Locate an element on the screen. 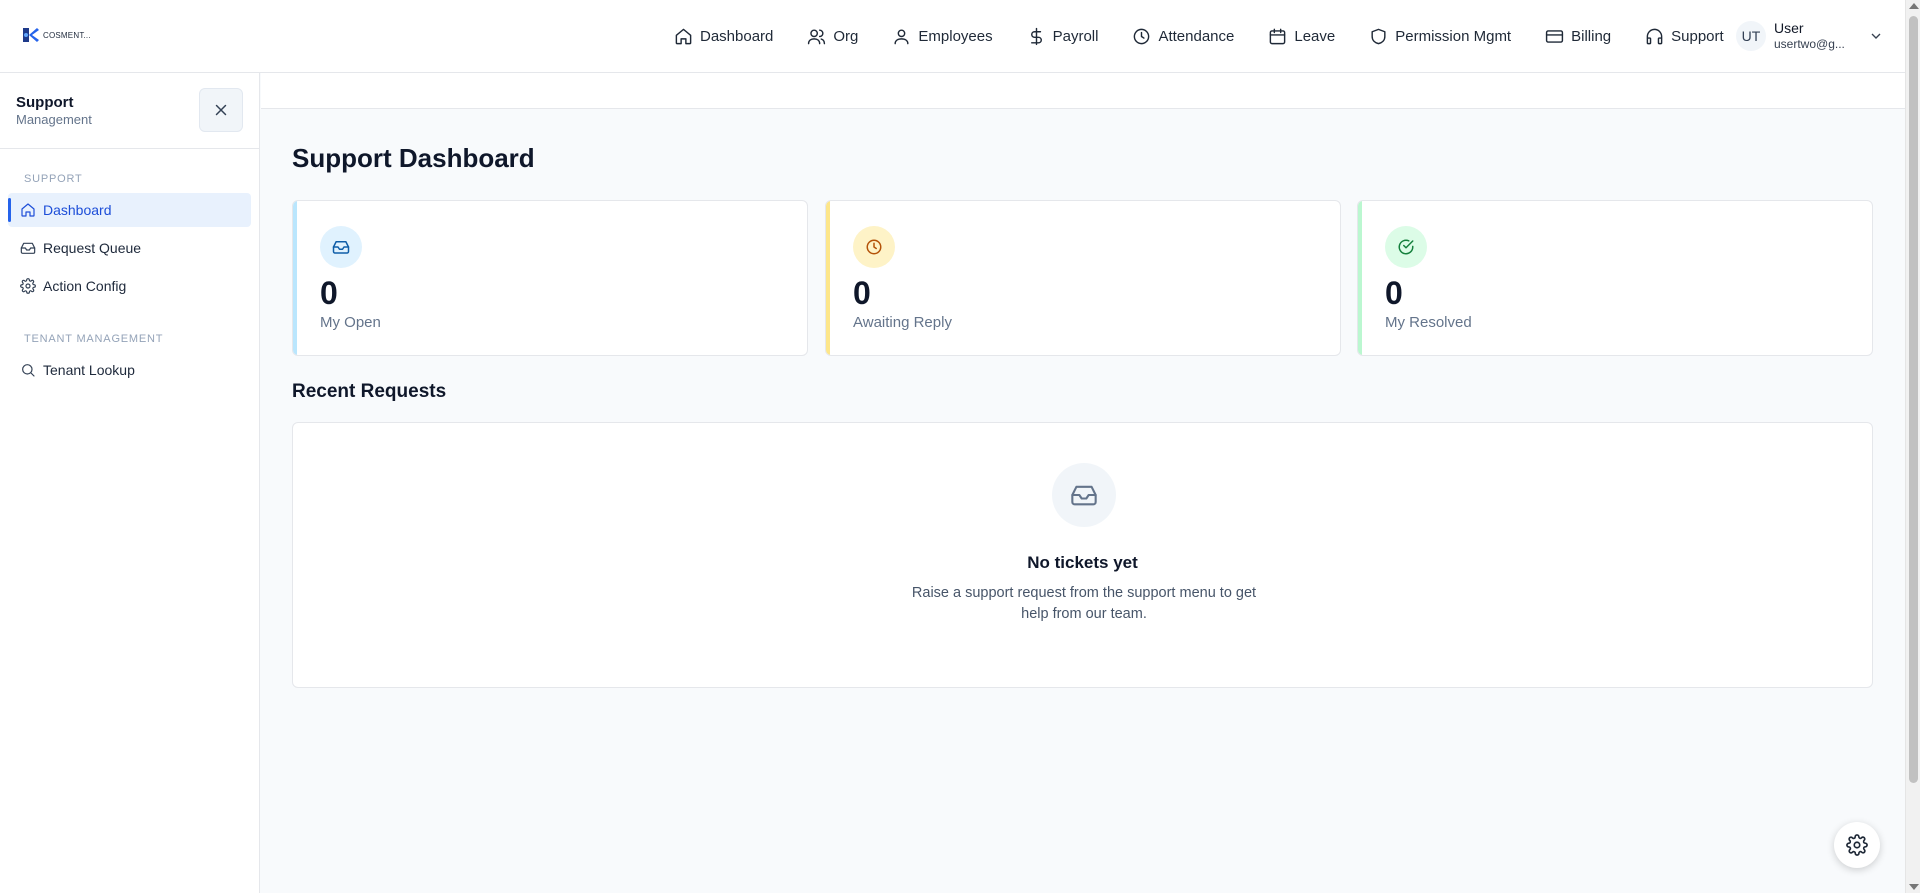 The image size is (1920, 893). logo-icon is located at coordinates (31, 35).